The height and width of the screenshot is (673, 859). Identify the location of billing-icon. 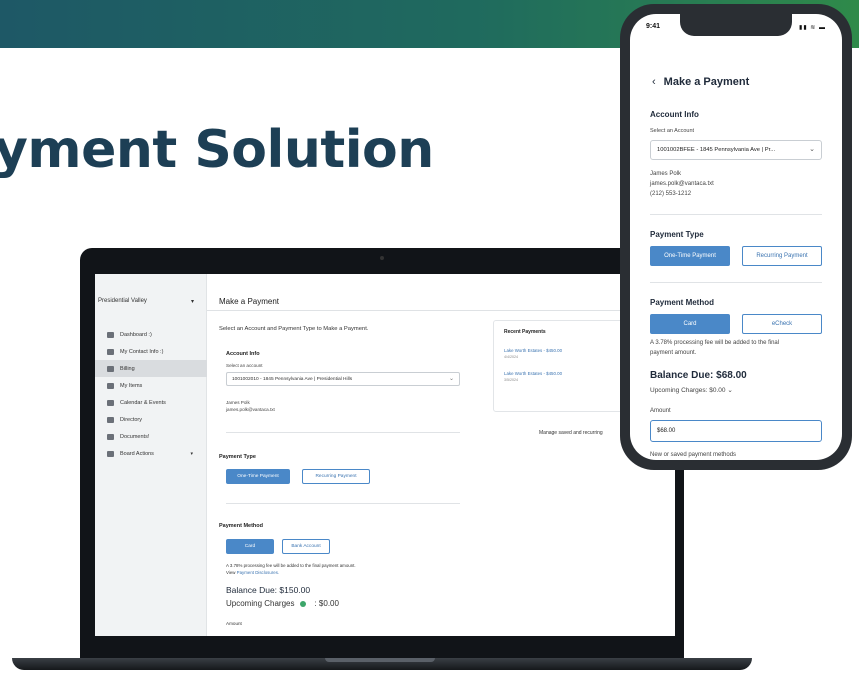
(110, 368).